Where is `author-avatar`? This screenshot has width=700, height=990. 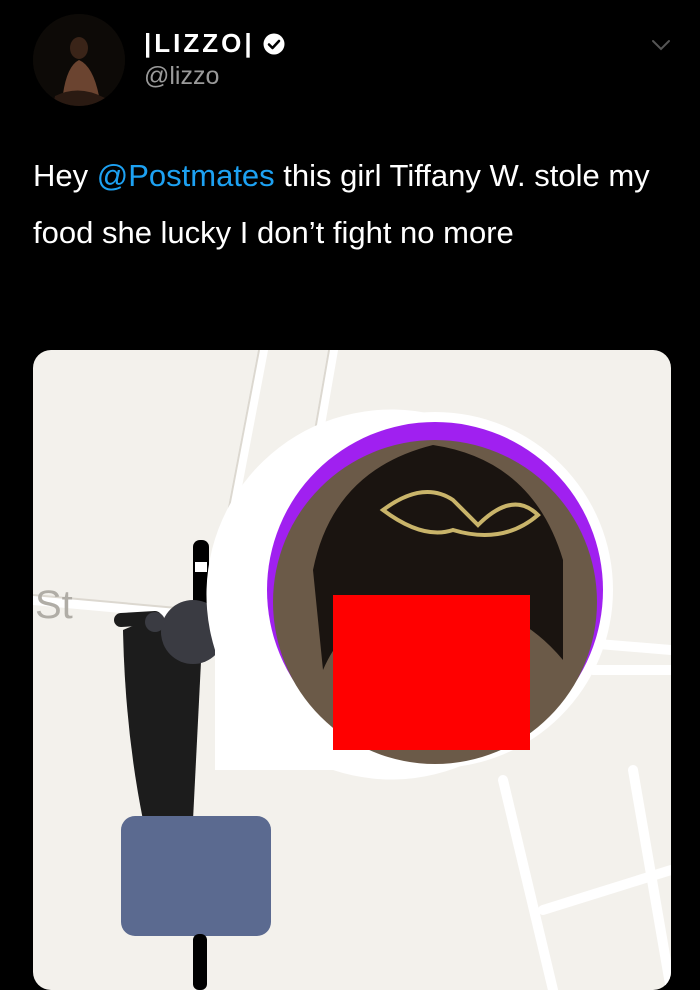
author-avatar is located at coordinates (79, 60).